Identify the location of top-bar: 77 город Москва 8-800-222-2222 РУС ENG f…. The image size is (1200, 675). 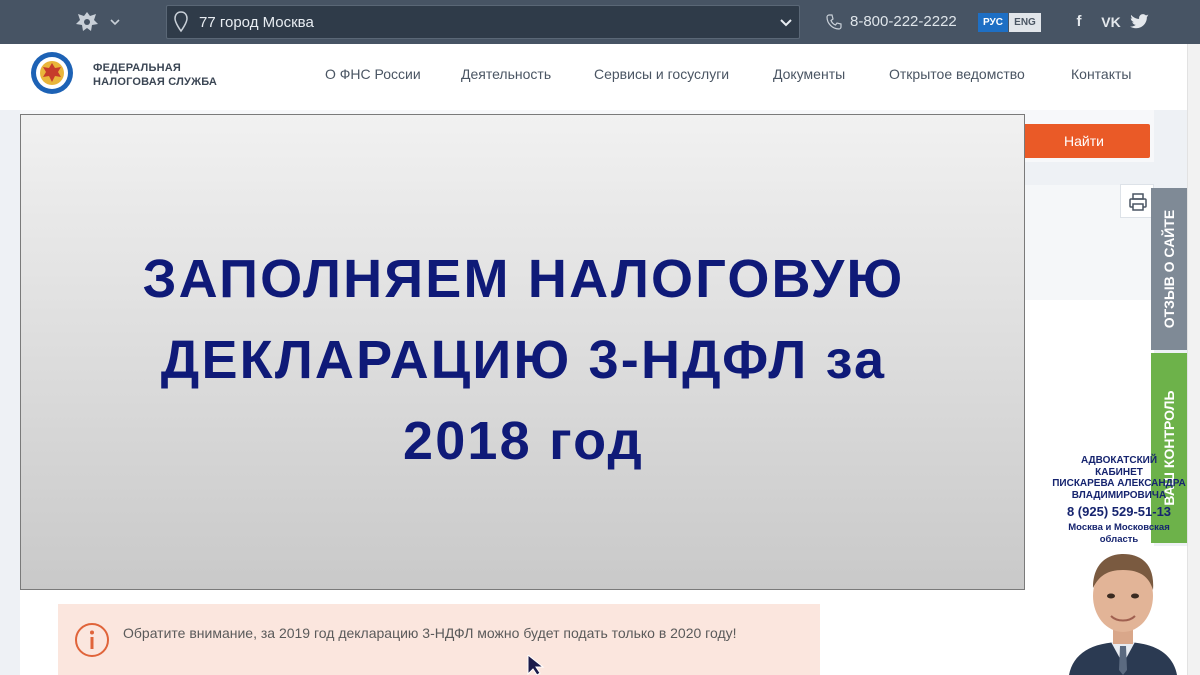
(600, 22).